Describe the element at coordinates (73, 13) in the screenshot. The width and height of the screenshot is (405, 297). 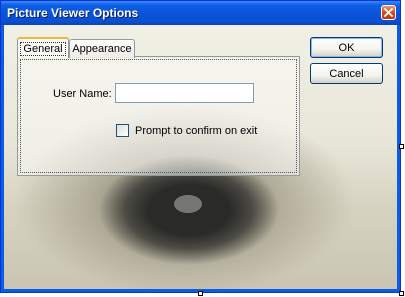
I see `window-title: Picture Viewer Options` at that location.